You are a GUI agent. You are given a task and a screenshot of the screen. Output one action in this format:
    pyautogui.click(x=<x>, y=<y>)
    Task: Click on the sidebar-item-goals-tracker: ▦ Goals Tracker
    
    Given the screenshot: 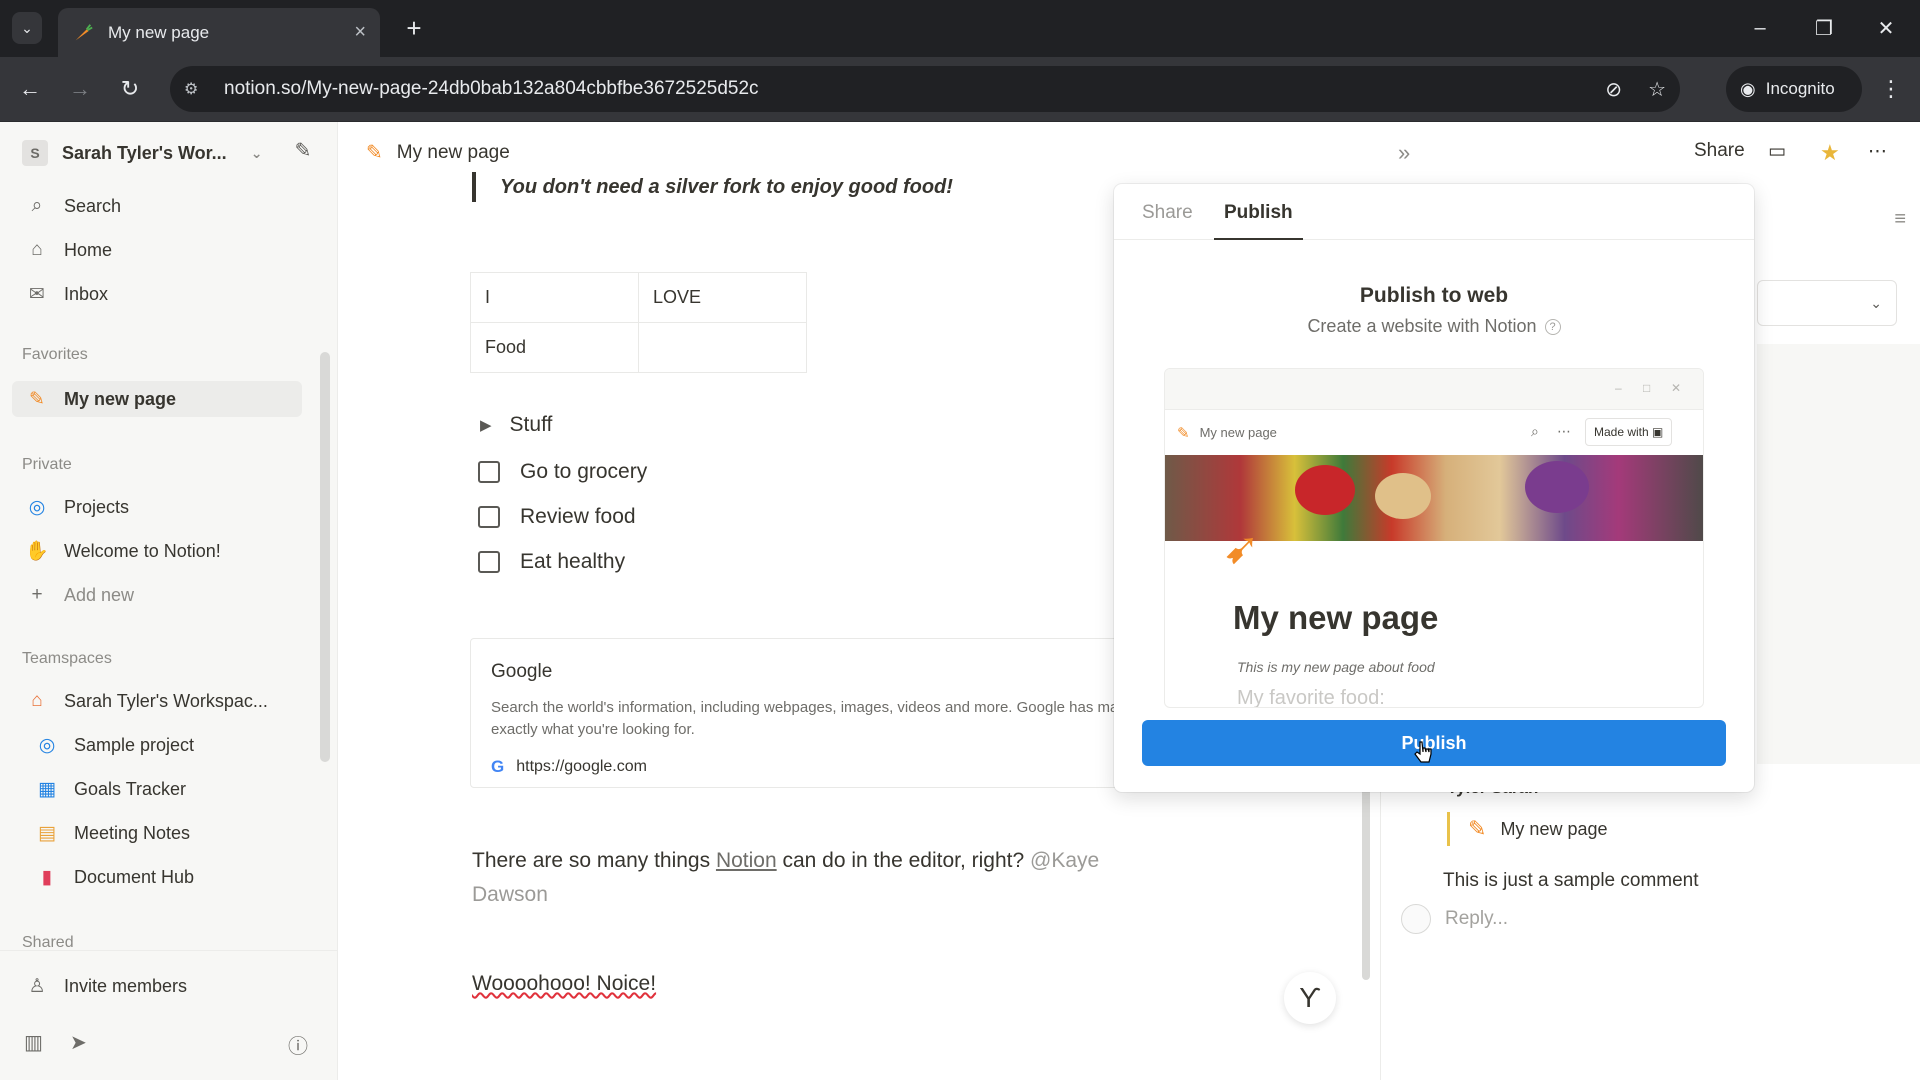 What is the action you would take?
    pyautogui.click(x=167, y=789)
    